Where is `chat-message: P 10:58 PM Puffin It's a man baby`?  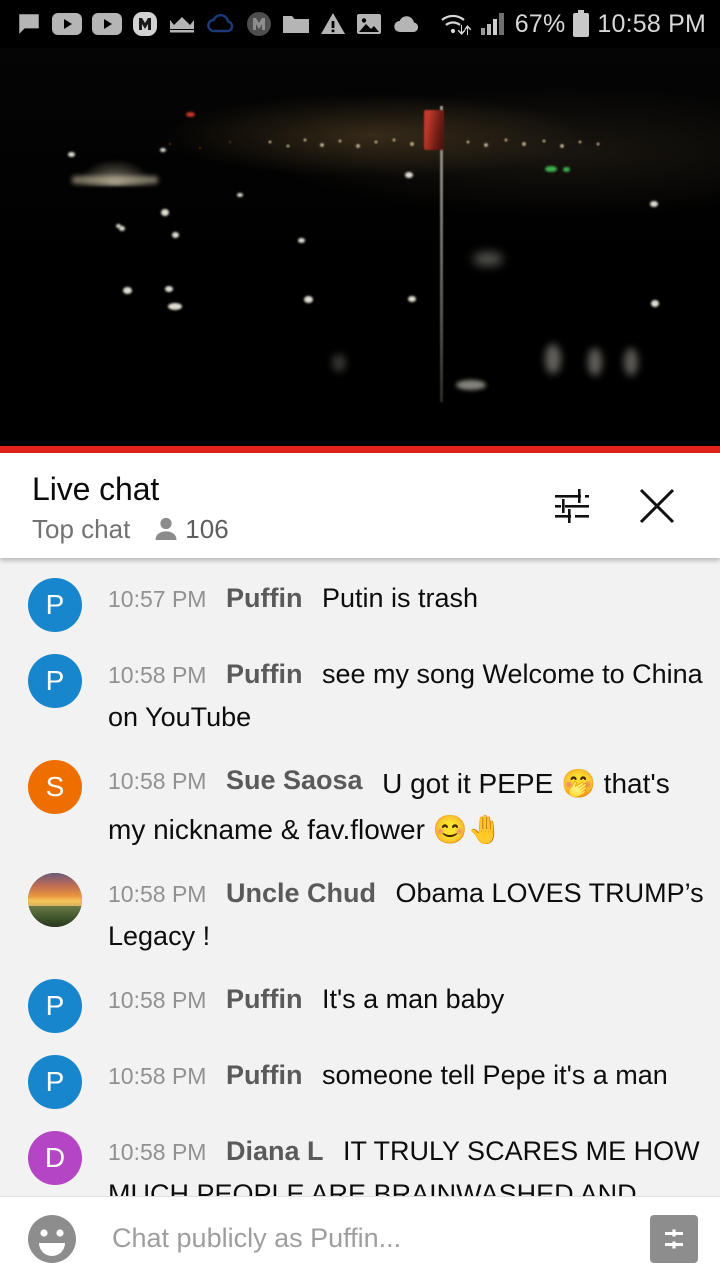
chat-message: P 10:58 PM Puffin It's a man baby is located at coordinates (360, 1005).